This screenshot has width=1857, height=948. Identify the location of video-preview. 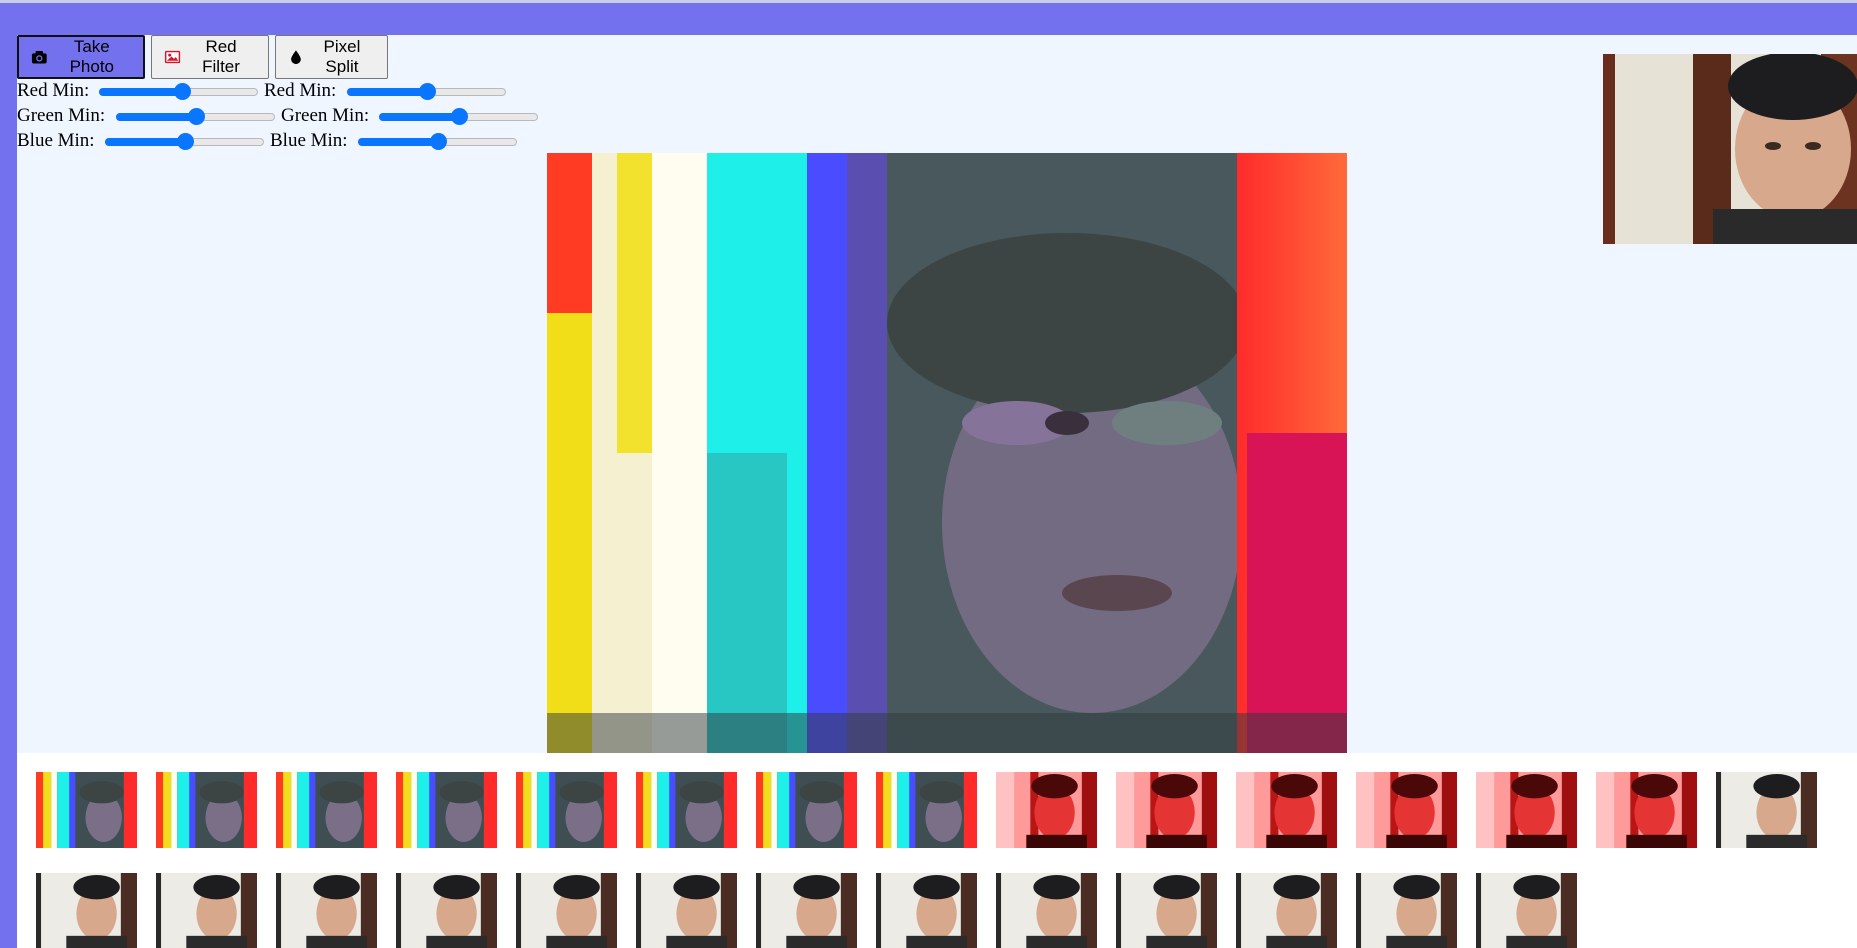
(1730, 149).